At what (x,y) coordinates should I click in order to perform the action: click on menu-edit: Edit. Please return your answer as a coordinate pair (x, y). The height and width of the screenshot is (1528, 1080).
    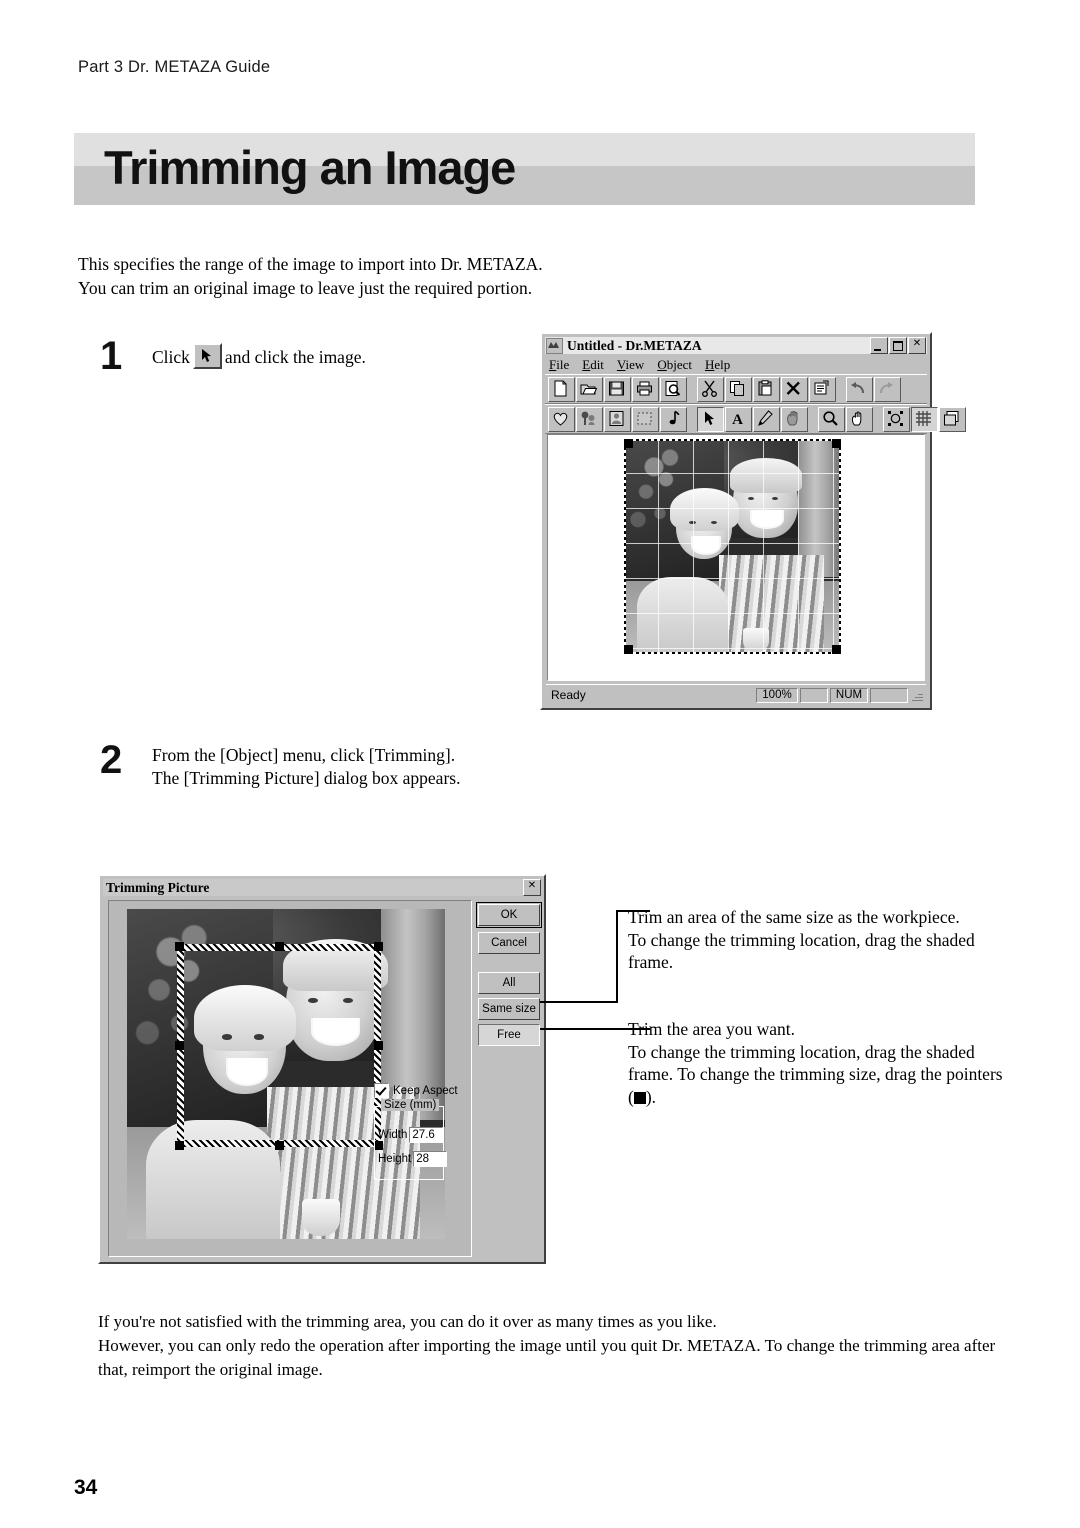
    Looking at the image, I should click on (593, 365).